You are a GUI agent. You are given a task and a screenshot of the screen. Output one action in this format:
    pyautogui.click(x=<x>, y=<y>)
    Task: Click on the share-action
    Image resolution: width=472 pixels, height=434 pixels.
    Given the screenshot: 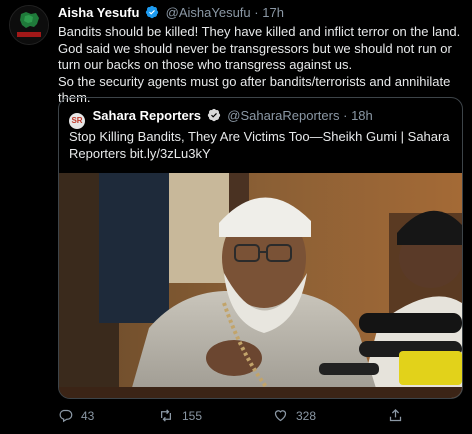 What is the action you would take?
    pyautogui.click(x=399, y=415)
    